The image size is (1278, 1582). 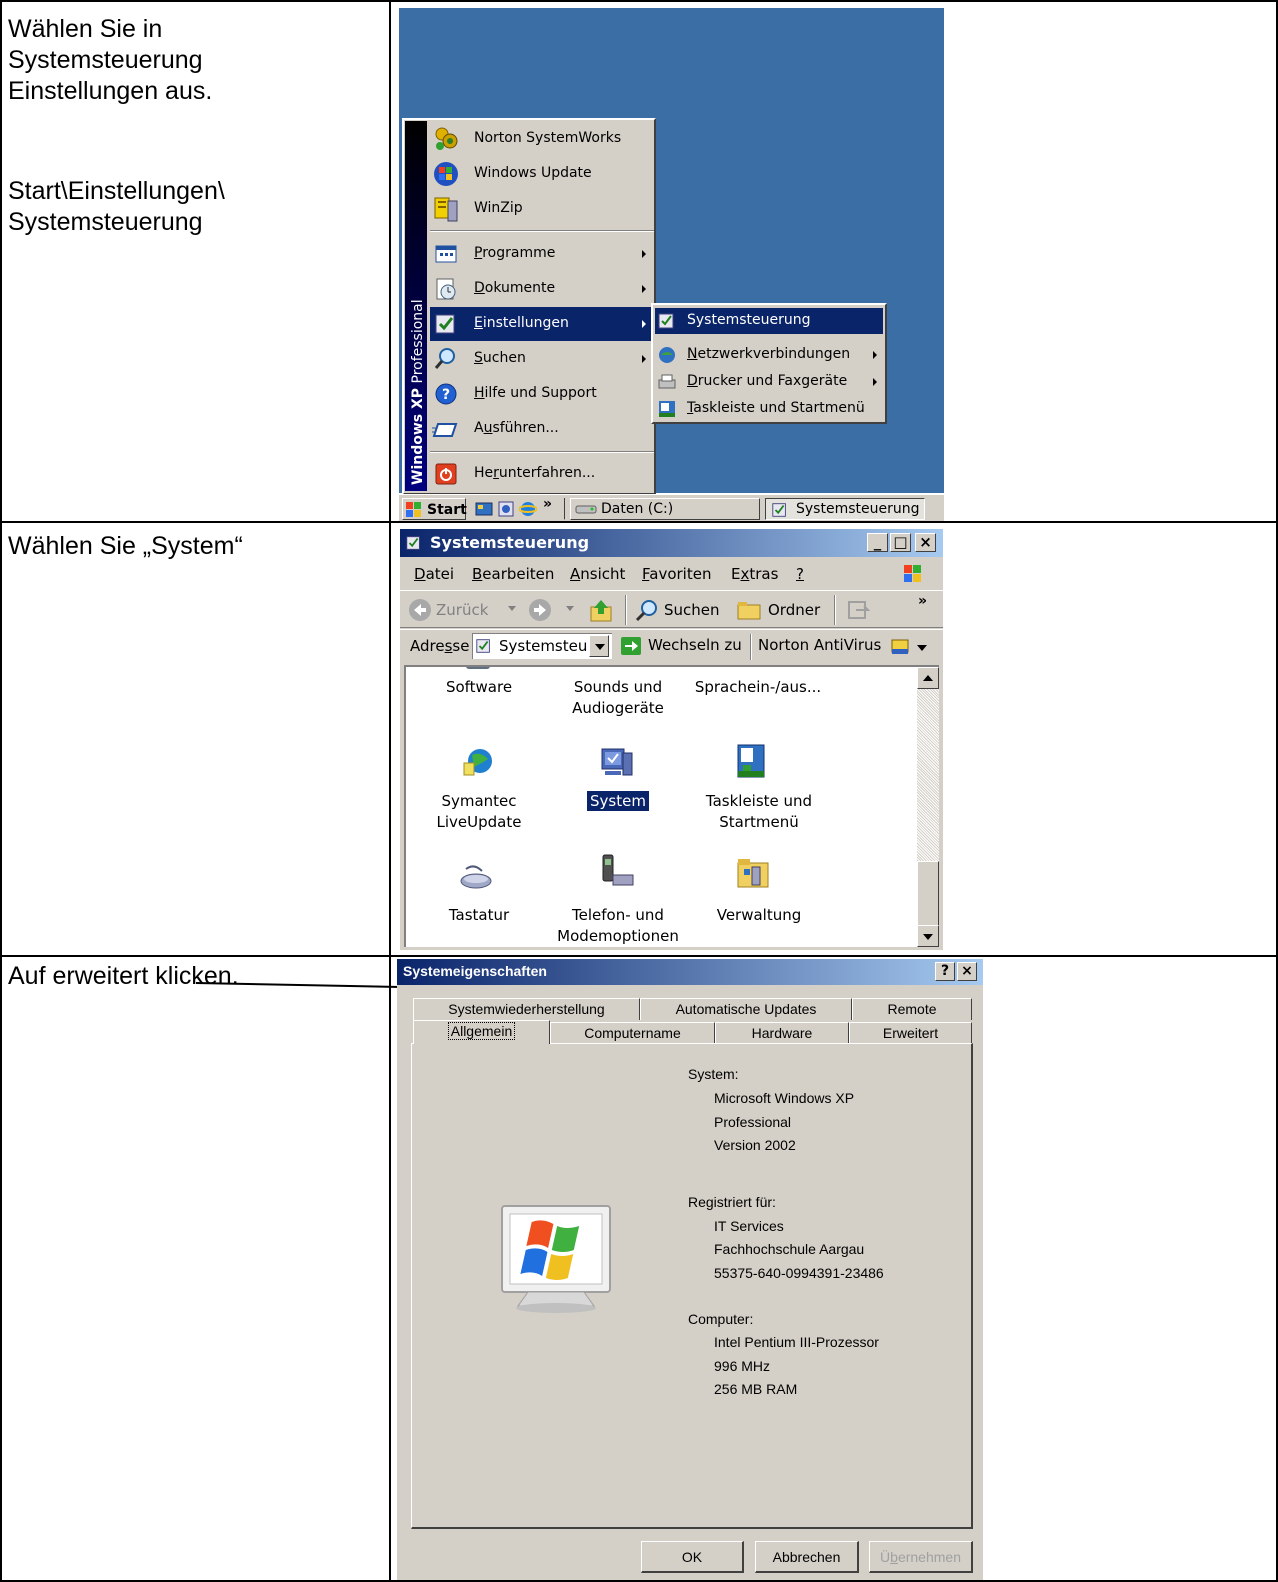 What do you see at coordinates (845, 509) in the screenshot?
I see `task-button-systemsteuerung: Systemsteuerung` at bounding box center [845, 509].